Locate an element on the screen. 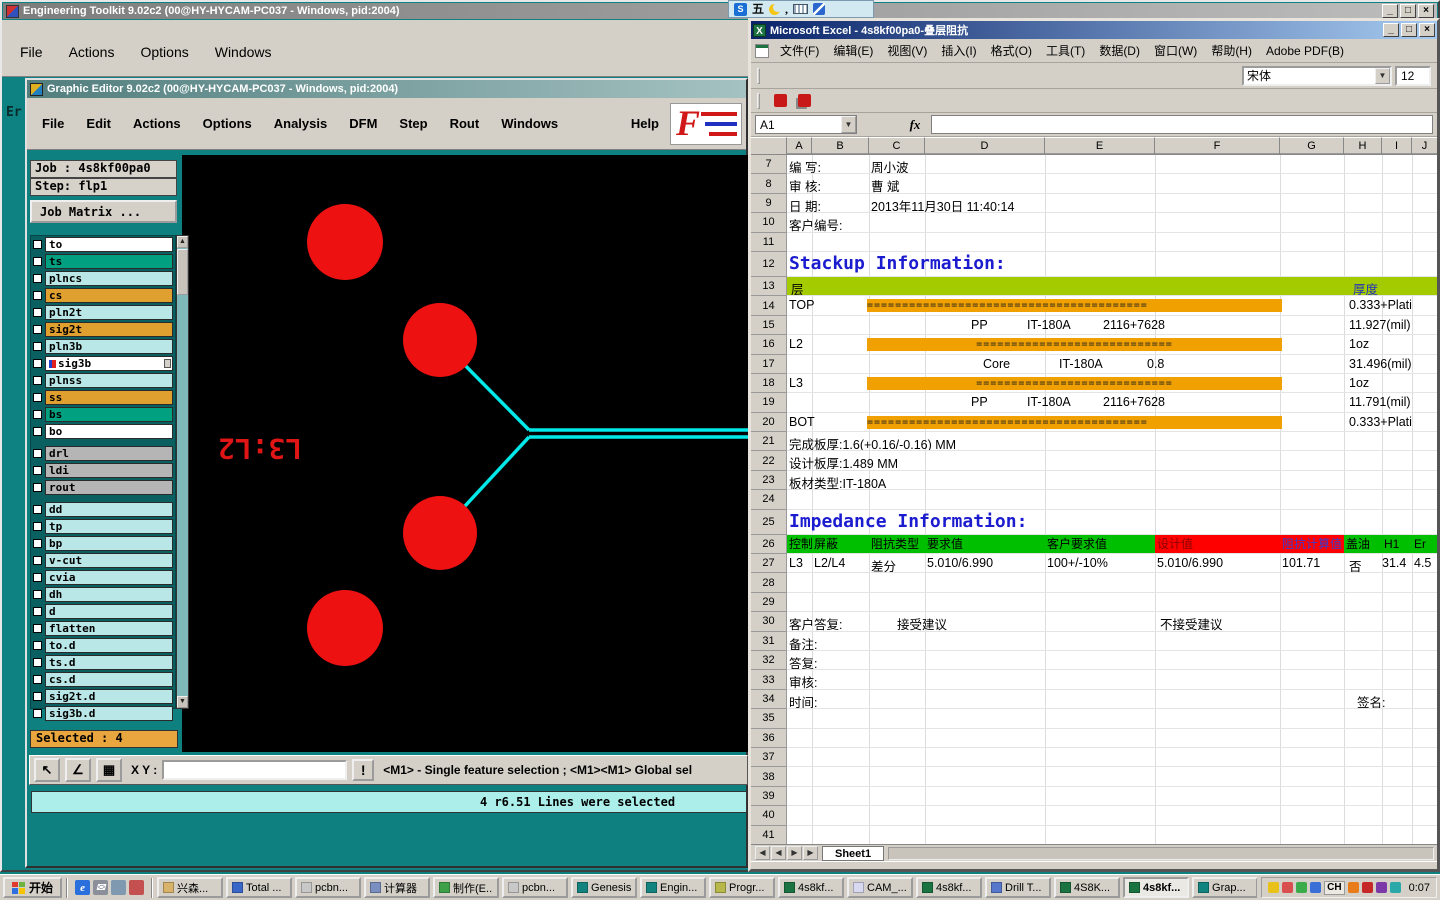 The height and width of the screenshot is (900, 1440). row-header-27: 27 is located at coordinates (769, 564).